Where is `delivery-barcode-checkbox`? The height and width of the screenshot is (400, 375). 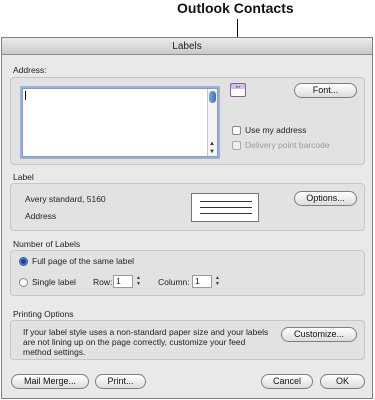
delivery-barcode-checkbox is located at coordinates (236, 145).